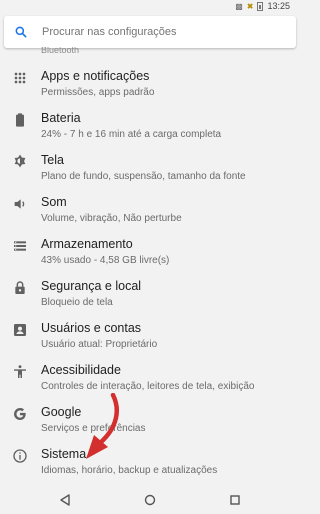  What do you see at coordinates (150, 288) in the screenshot?
I see `settings-item-security: Segurança e local Bloqueio de tela` at bounding box center [150, 288].